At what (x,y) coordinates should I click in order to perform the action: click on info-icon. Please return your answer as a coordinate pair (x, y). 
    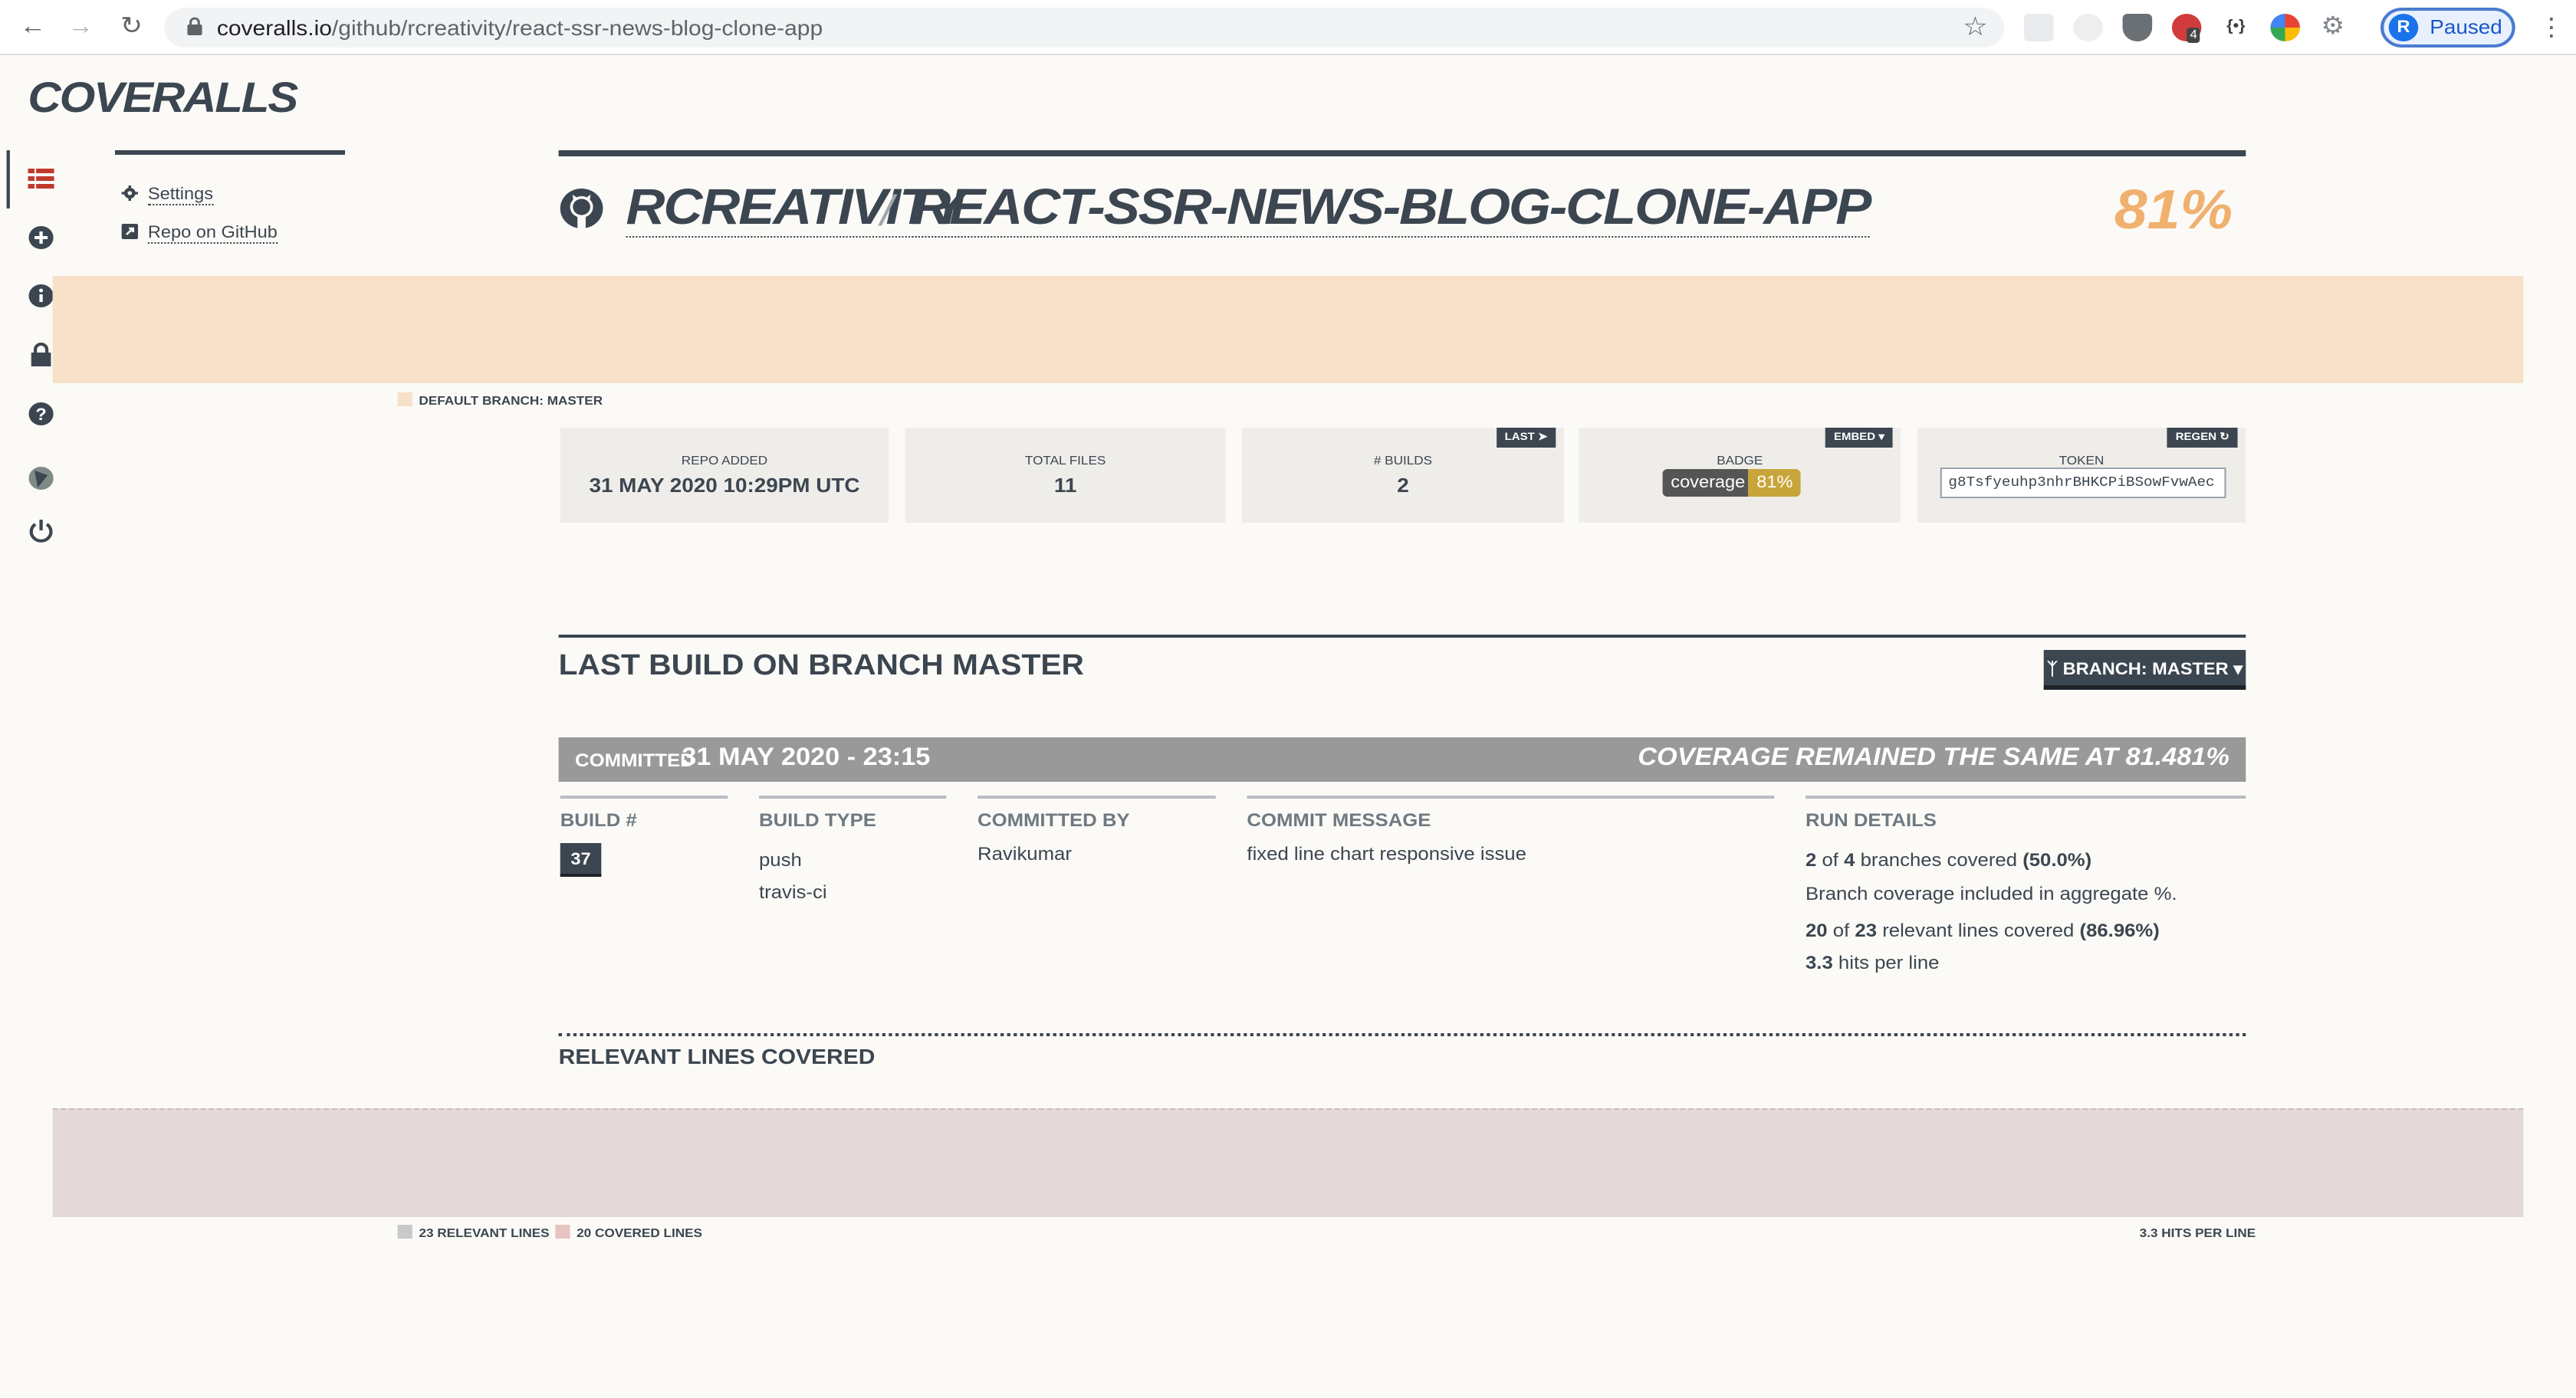
    Looking at the image, I should click on (41, 296).